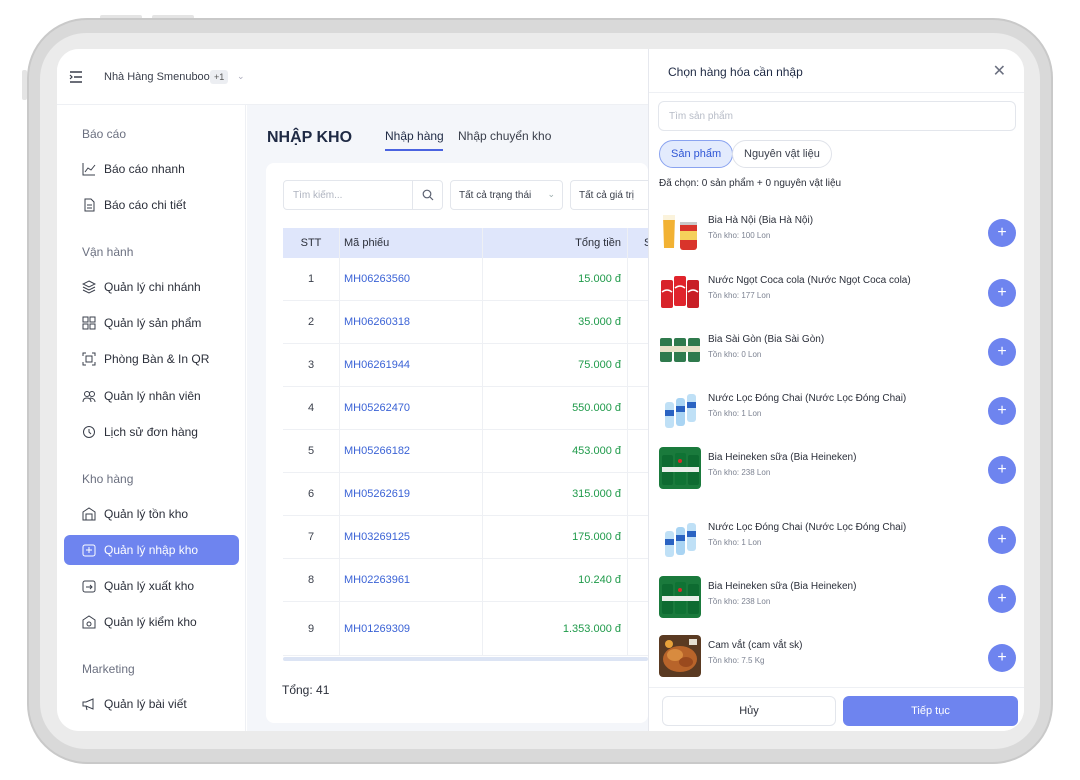 This screenshot has height=780, width=1080. What do you see at coordinates (465, 451) in the screenshot?
I see `table-row: 5 MH05266182 453.000 đ` at bounding box center [465, 451].